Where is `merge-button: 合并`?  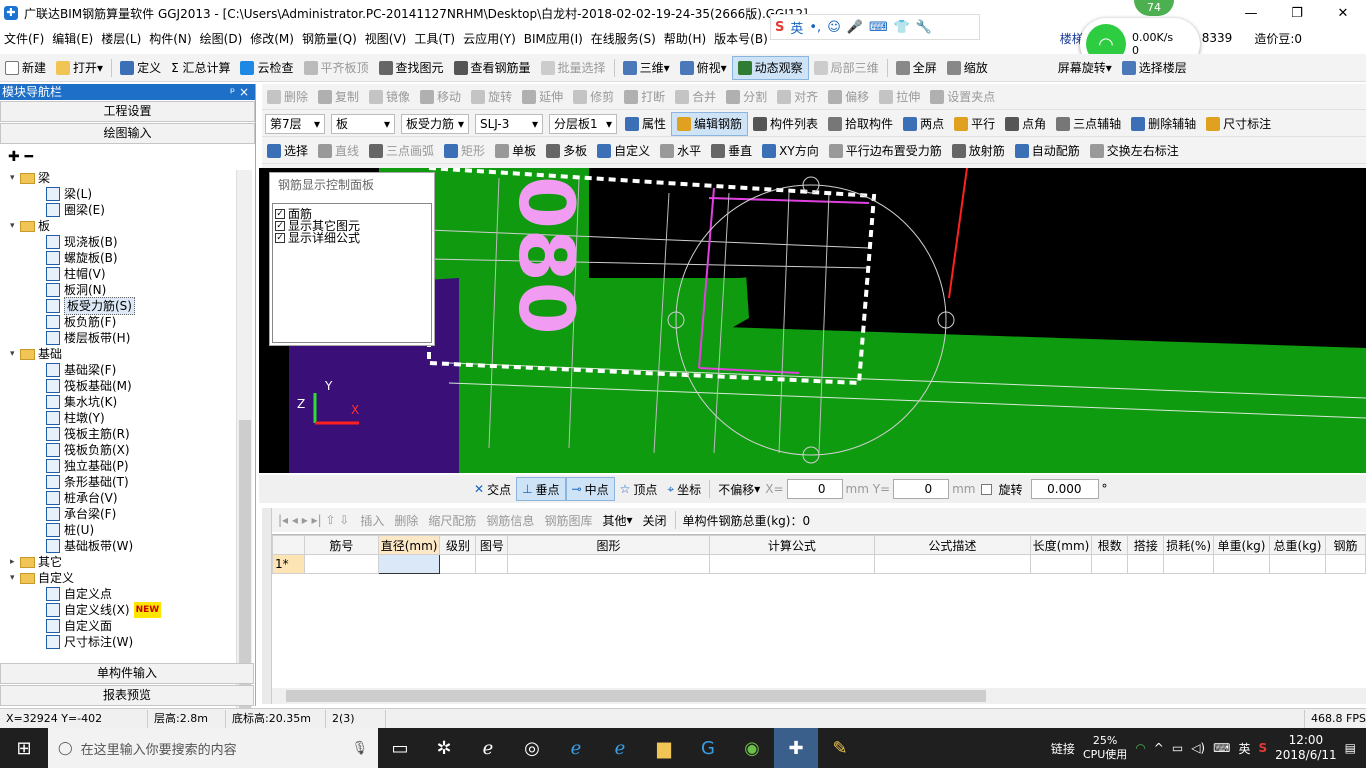
merge-button: 合并 is located at coordinates (695, 97).